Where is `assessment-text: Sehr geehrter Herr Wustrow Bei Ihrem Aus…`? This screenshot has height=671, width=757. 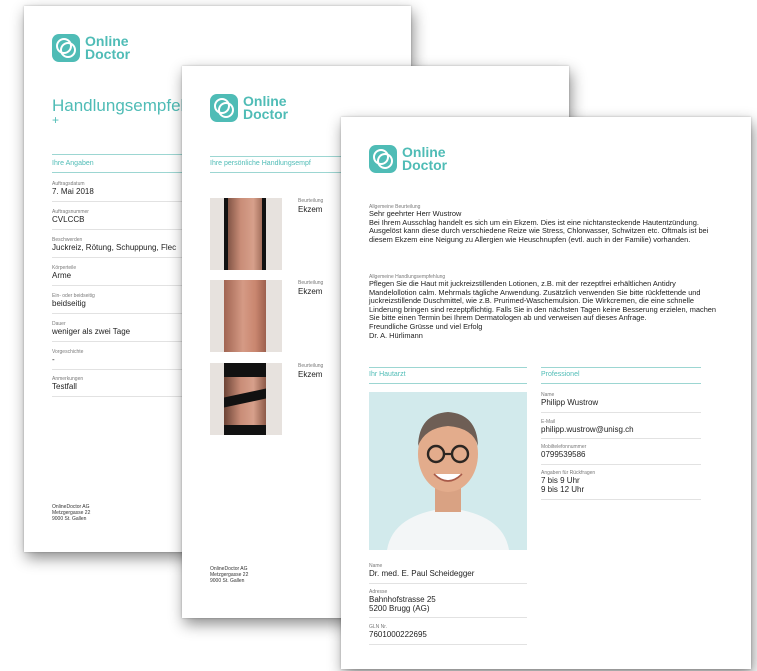 assessment-text: Sehr geehrter Herr Wustrow Bei Ihrem Aus… is located at coordinates (539, 226).